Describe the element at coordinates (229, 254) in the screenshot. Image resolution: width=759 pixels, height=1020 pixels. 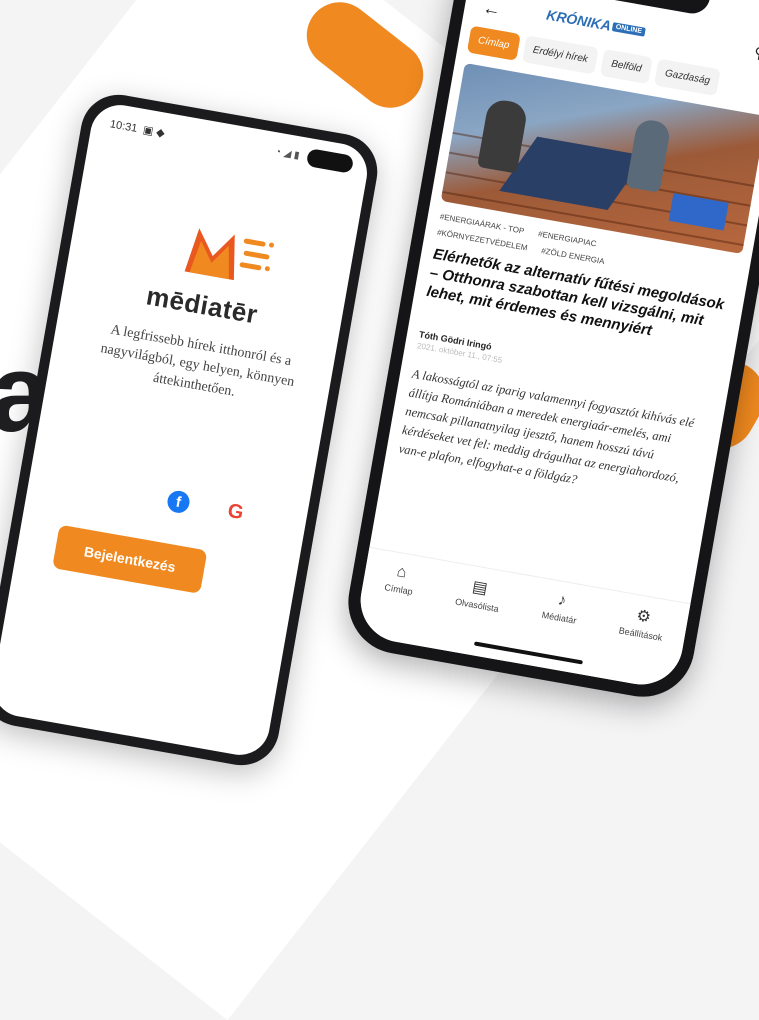
I see `mediater-logo-icon` at that location.